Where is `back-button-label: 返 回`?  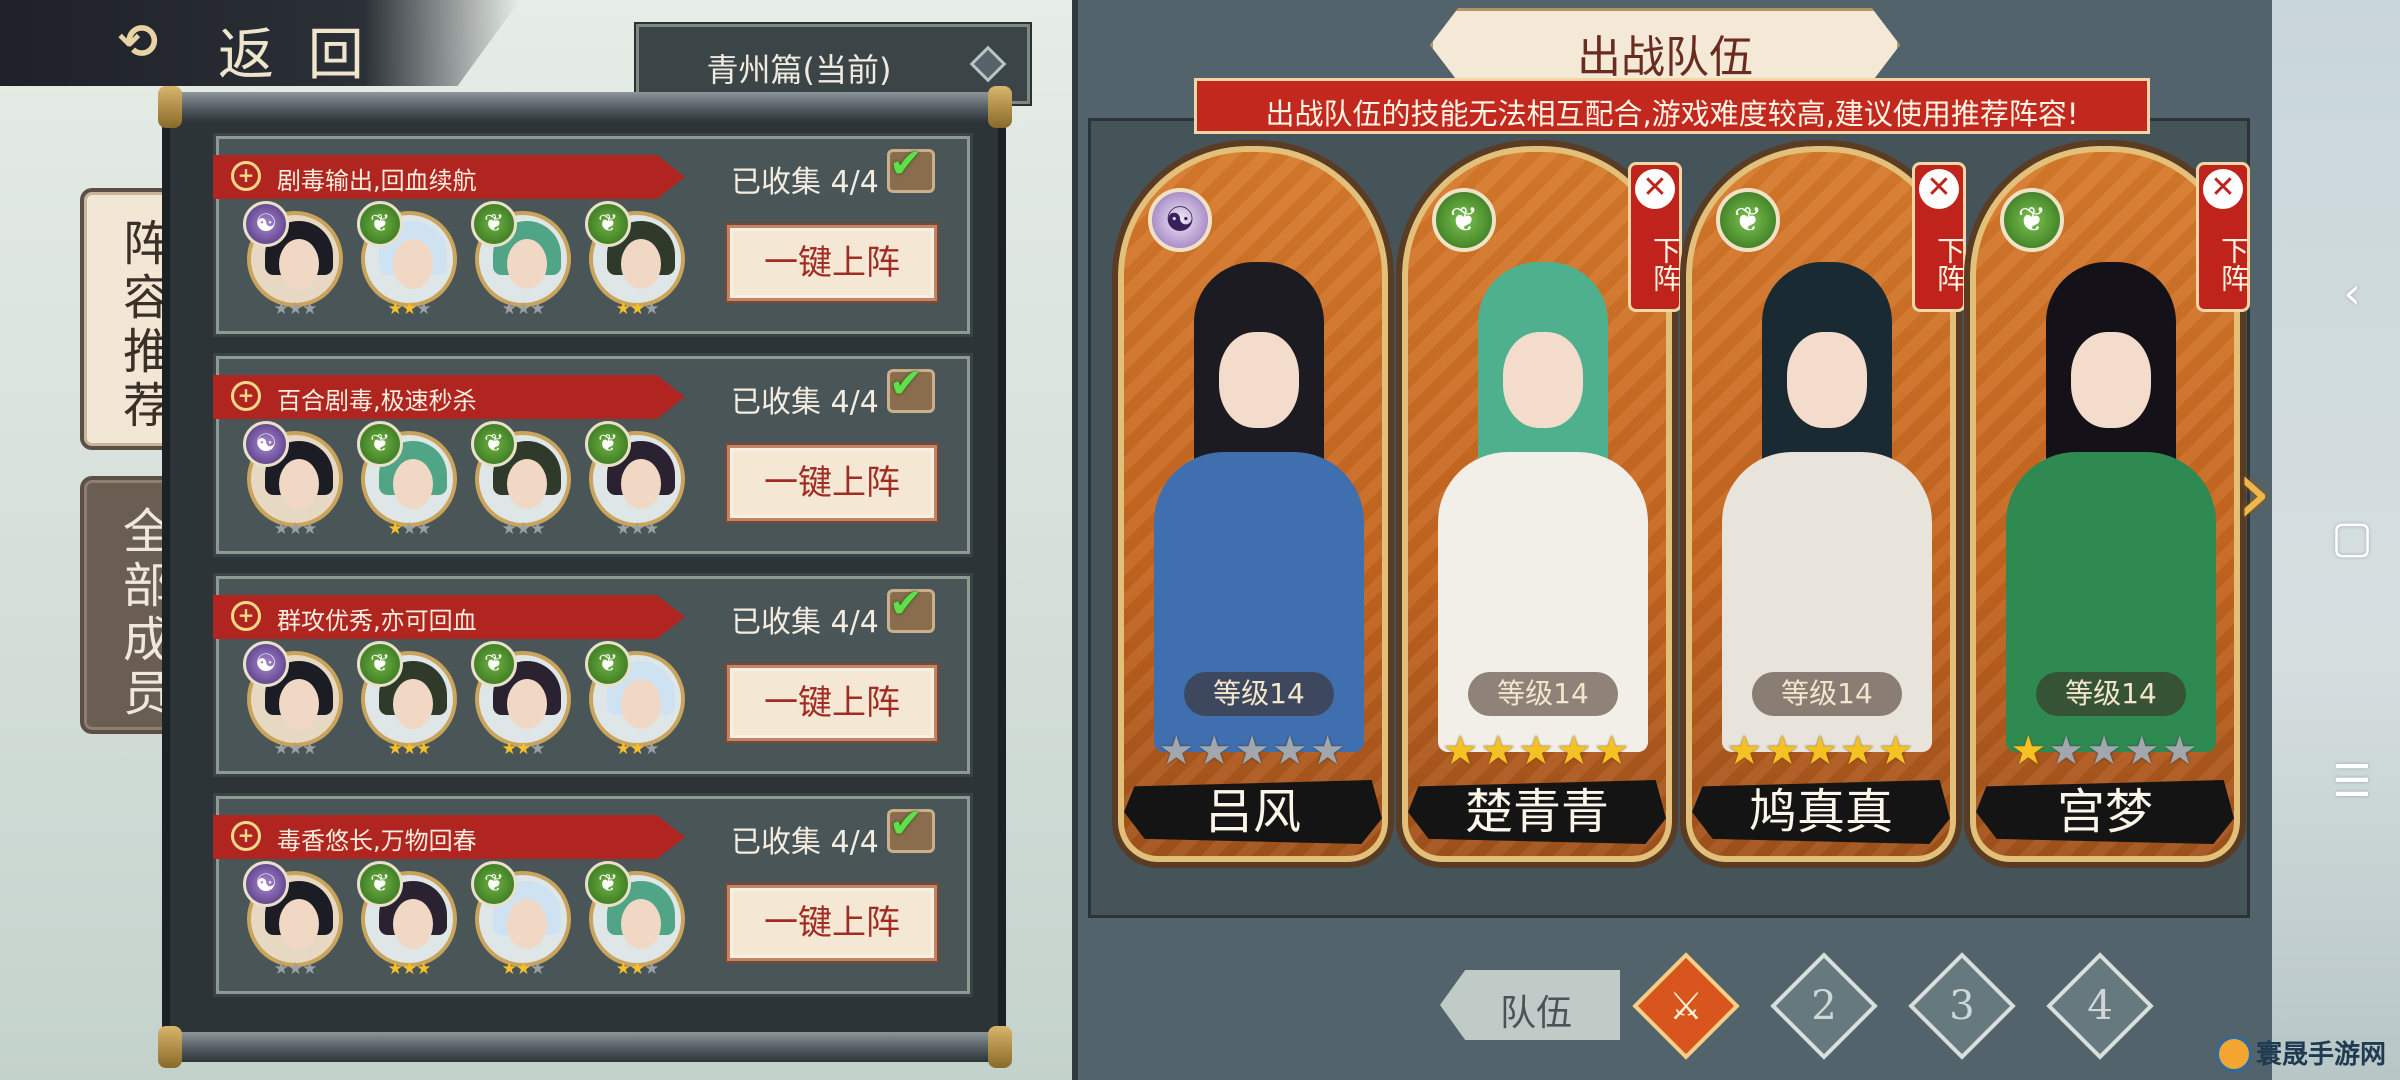
back-button-label: 返 回 is located at coordinates (295, 50).